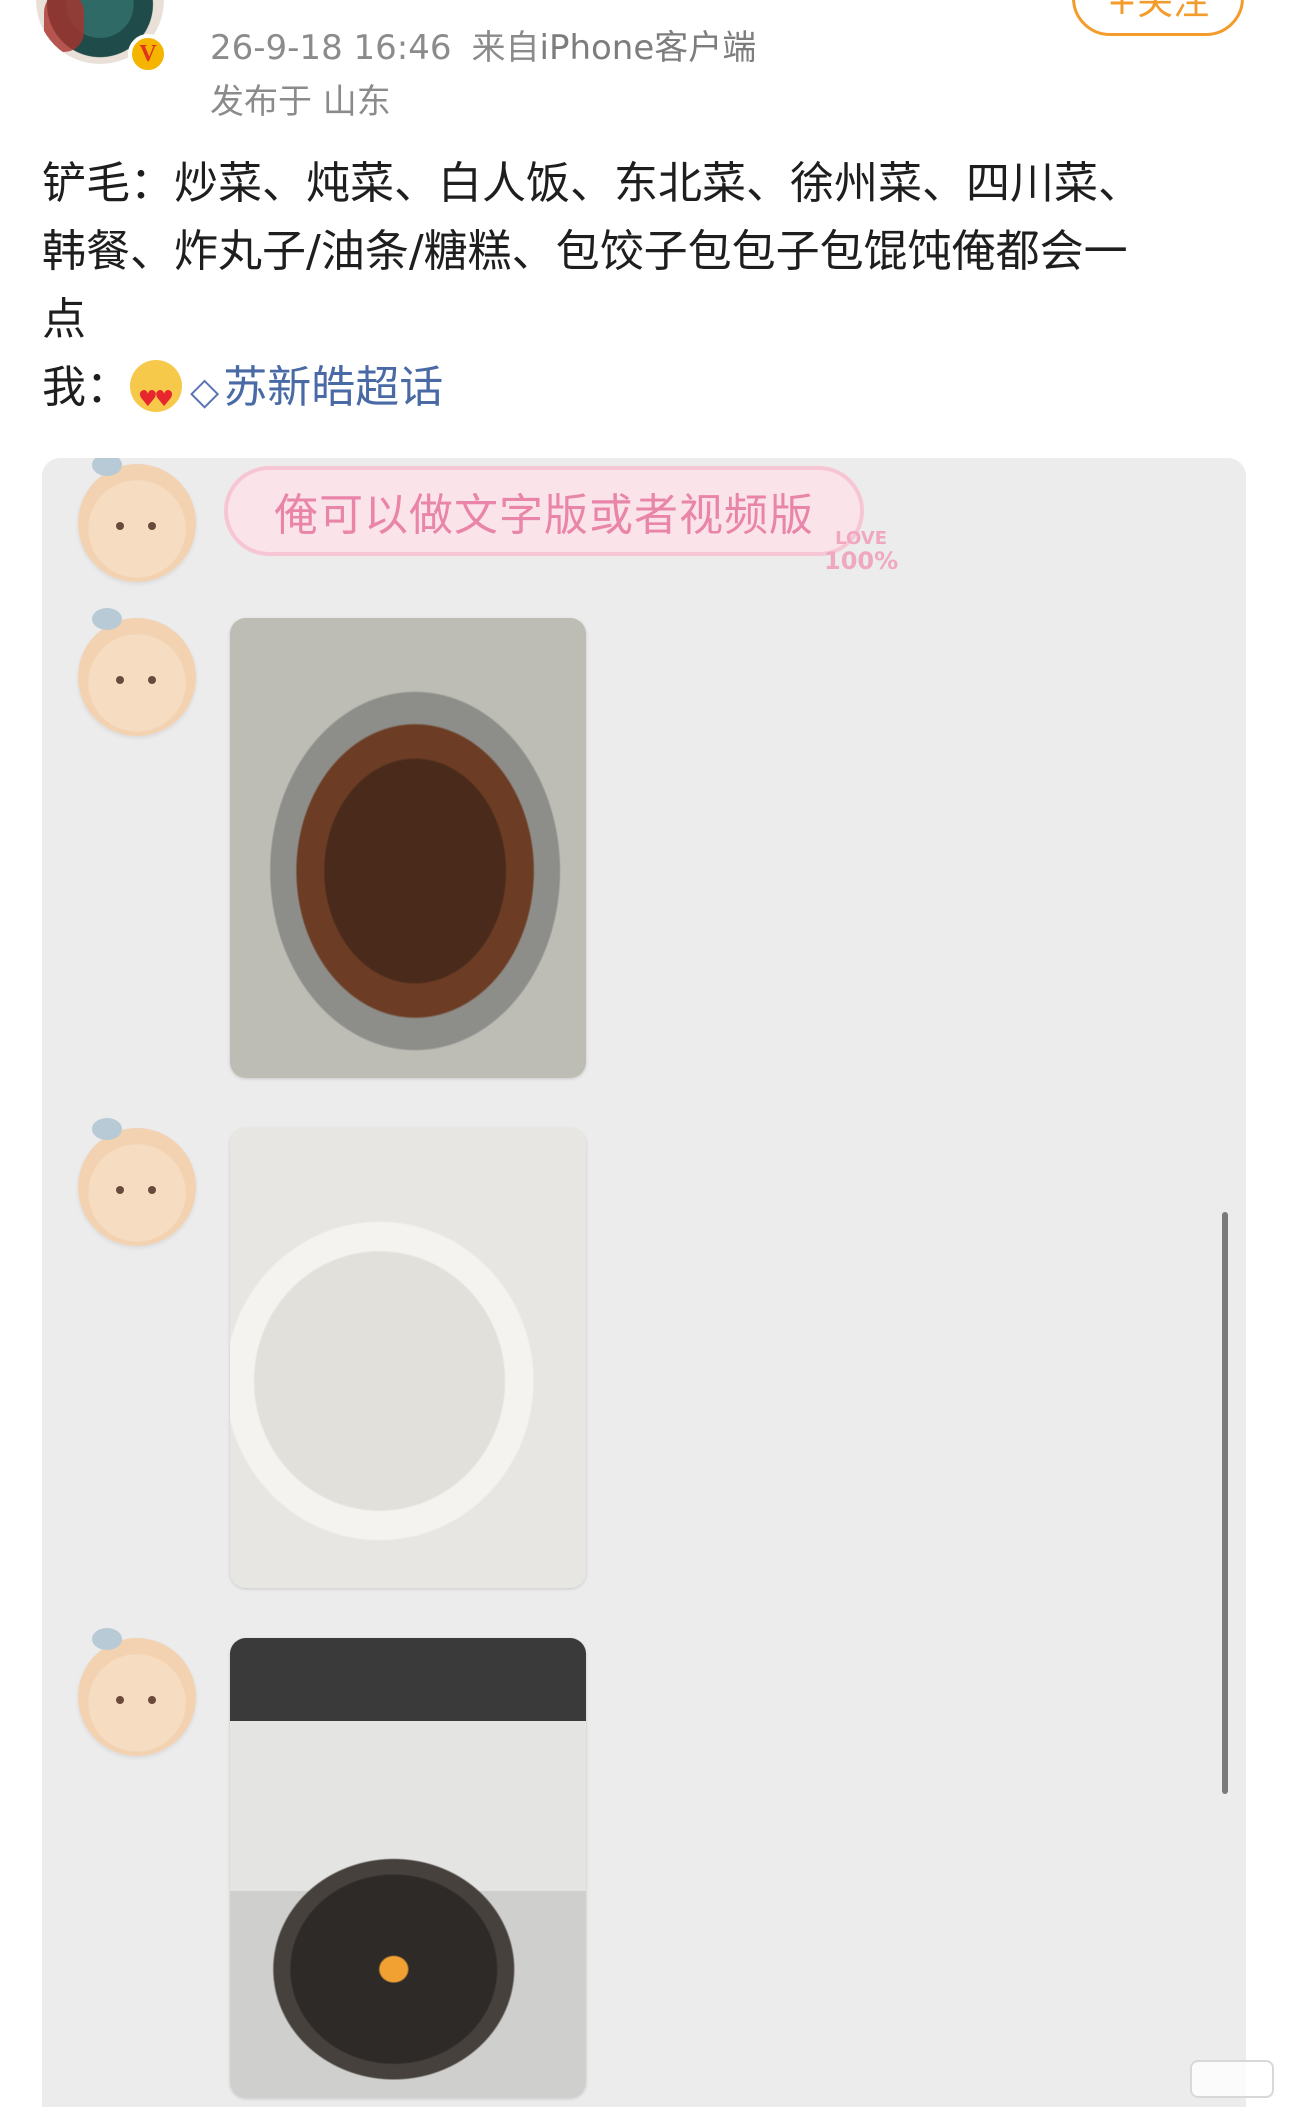 The width and height of the screenshot is (1290, 2107). I want to click on watermark-badge, so click(1232, 2079).